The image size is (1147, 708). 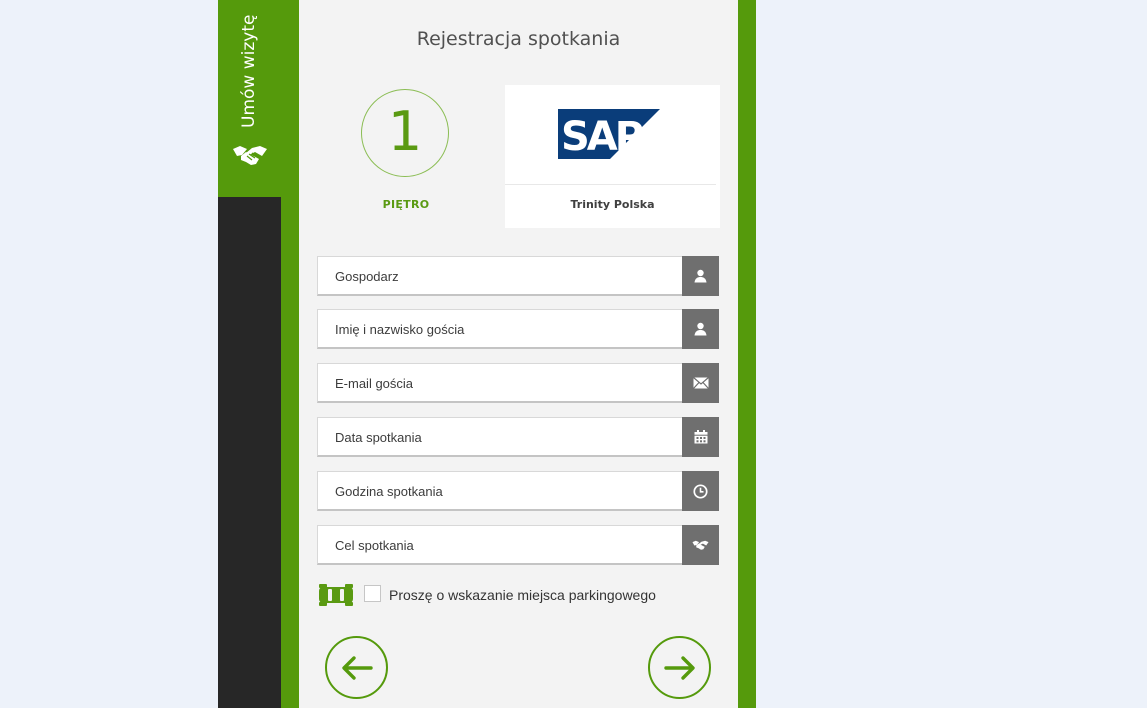 I want to click on guest-email-field, so click(x=518, y=383).